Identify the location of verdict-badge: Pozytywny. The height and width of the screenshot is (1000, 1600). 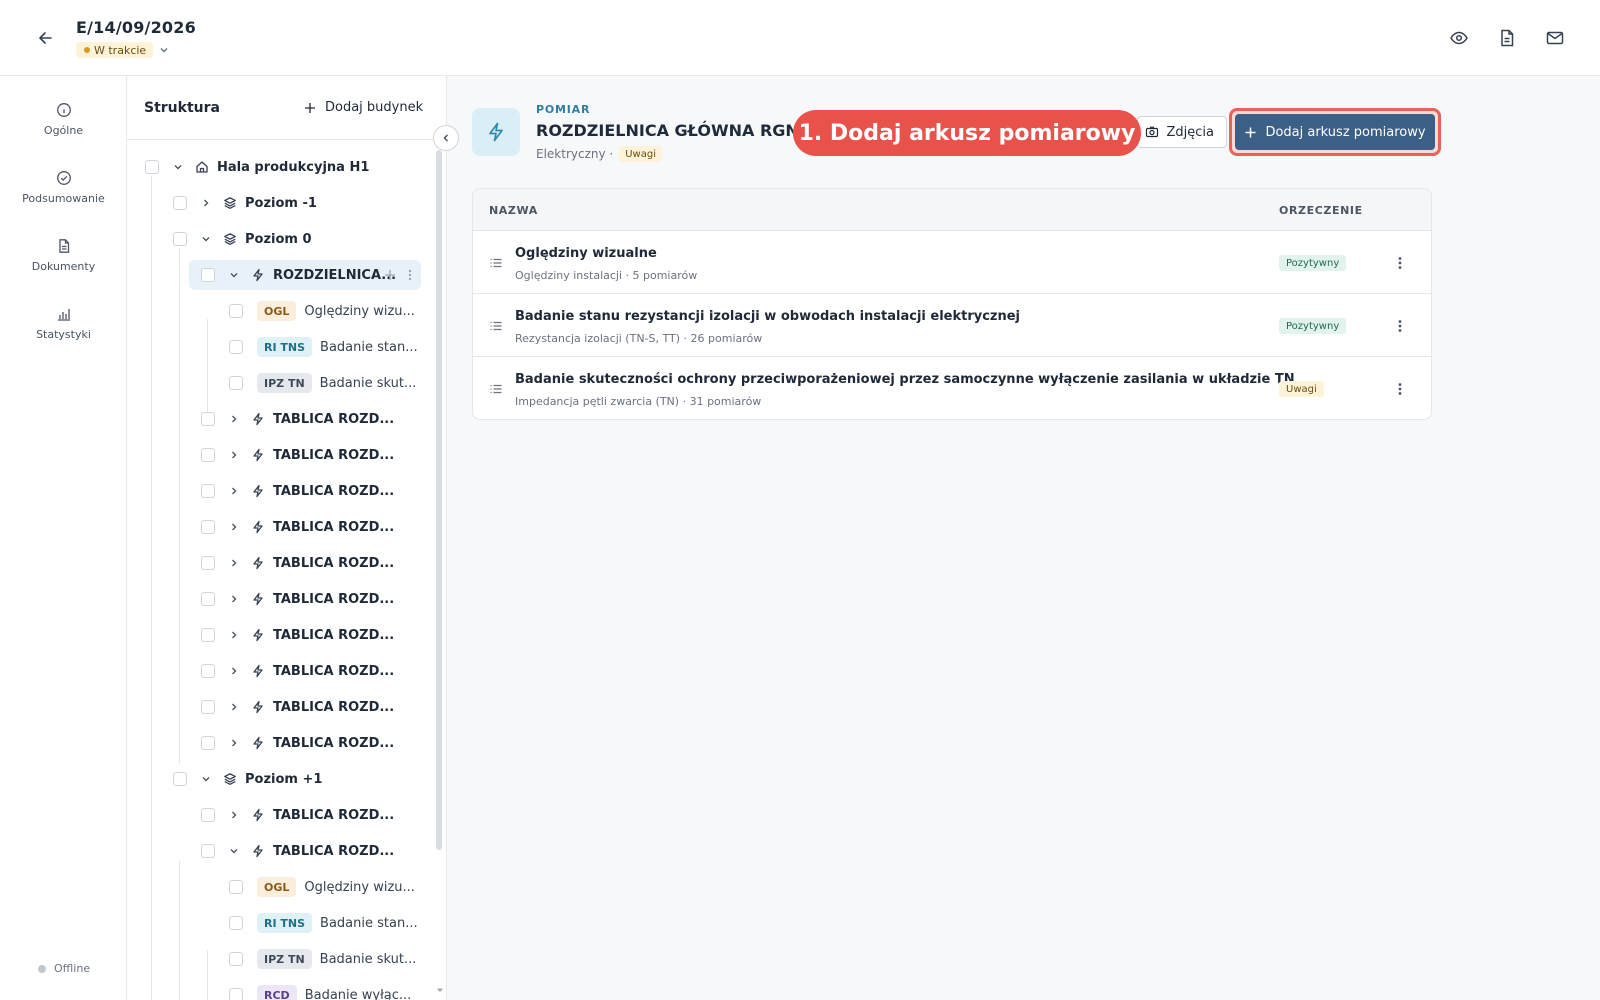
(1313, 326).